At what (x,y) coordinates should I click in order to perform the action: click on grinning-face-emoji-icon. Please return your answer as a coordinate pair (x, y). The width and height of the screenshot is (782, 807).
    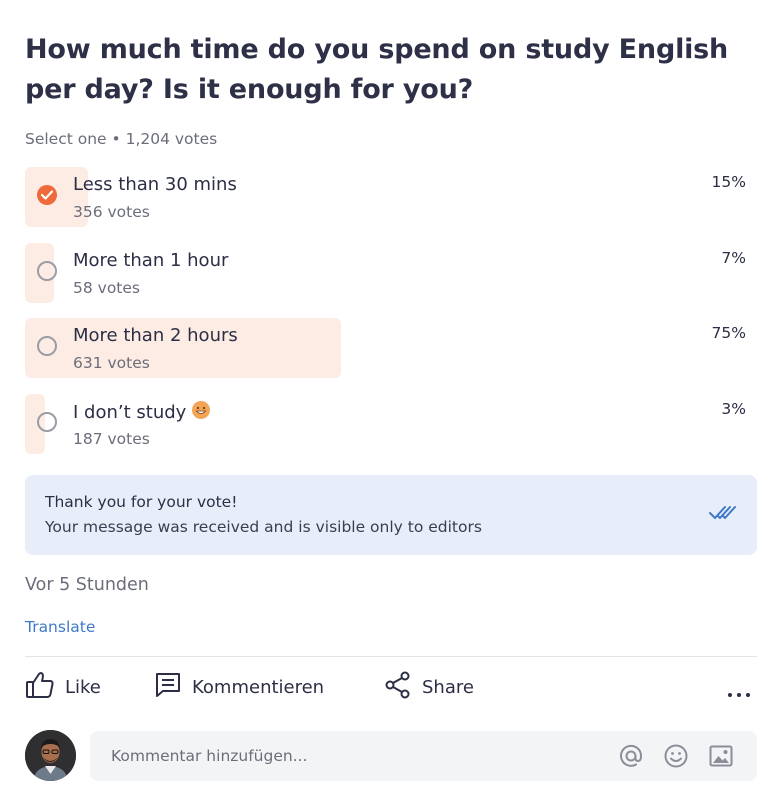
    Looking at the image, I should click on (201, 410).